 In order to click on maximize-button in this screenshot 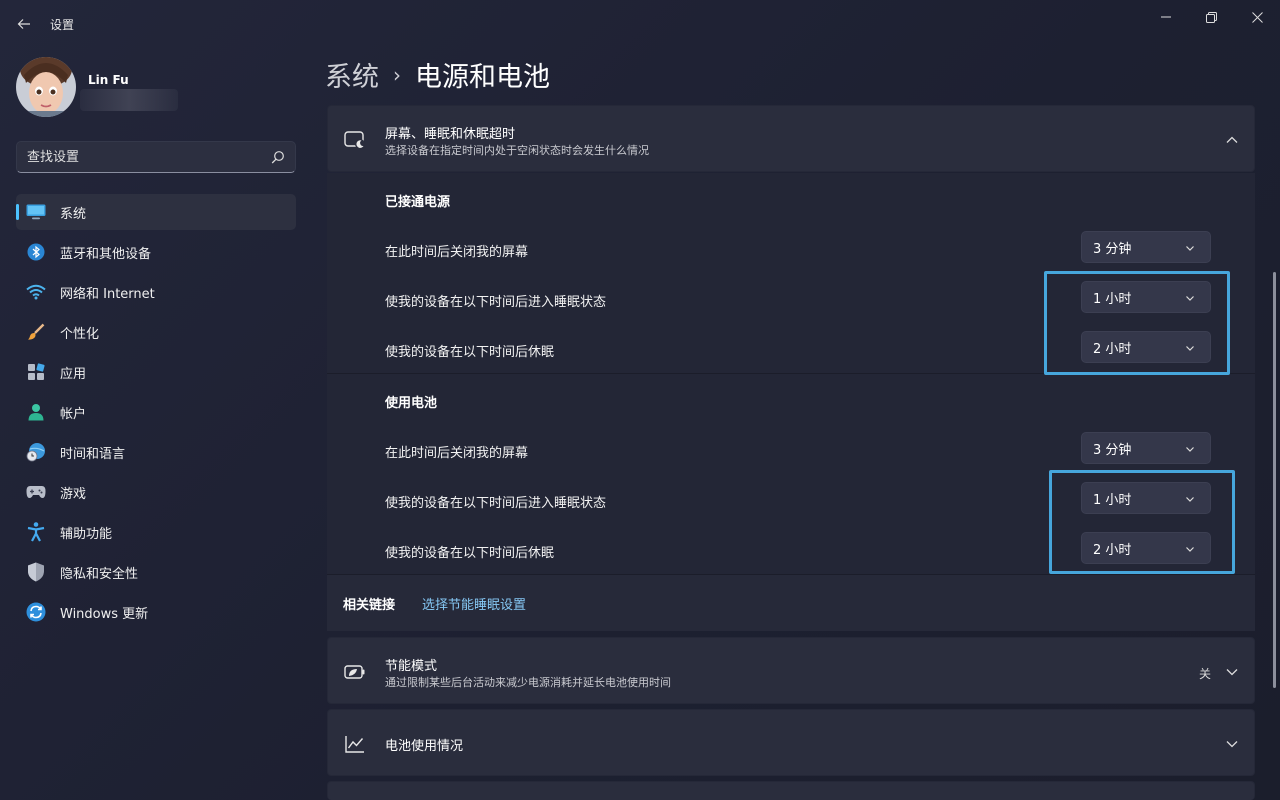, I will do `click(1211, 17)`.